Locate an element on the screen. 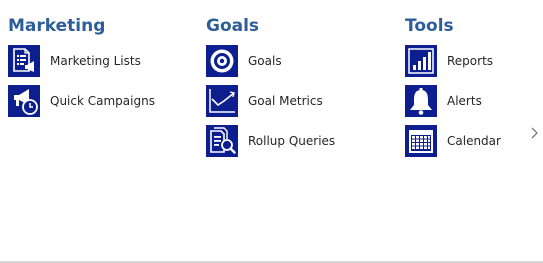 This screenshot has width=543, height=263. bell-icon is located at coordinates (421, 101).